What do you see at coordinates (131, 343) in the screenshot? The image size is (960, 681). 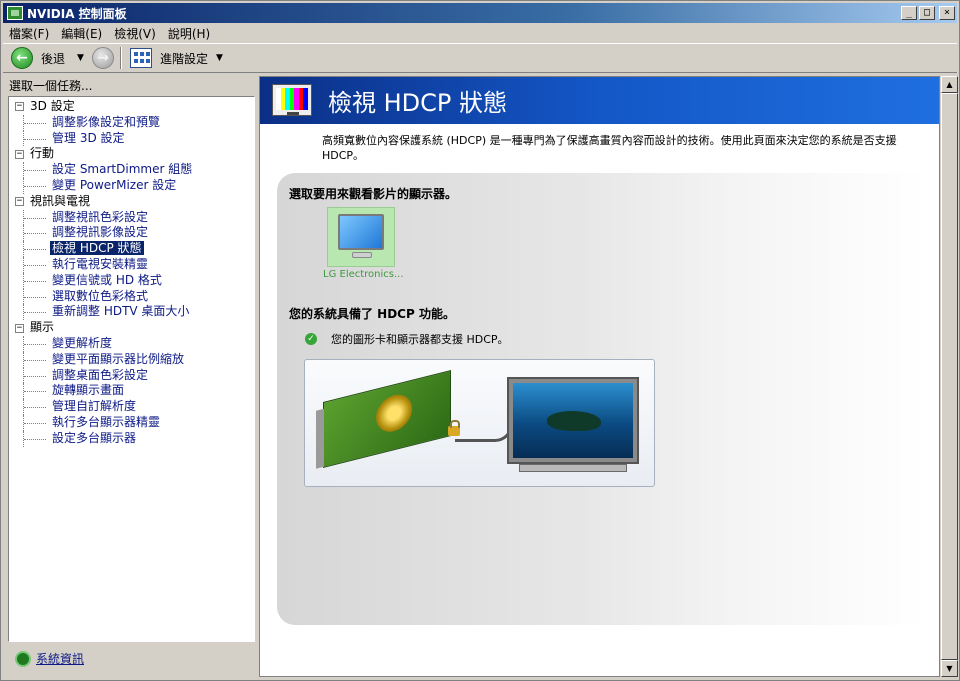 I see `tree-item: 變更解析度` at bounding box center [131, 343].